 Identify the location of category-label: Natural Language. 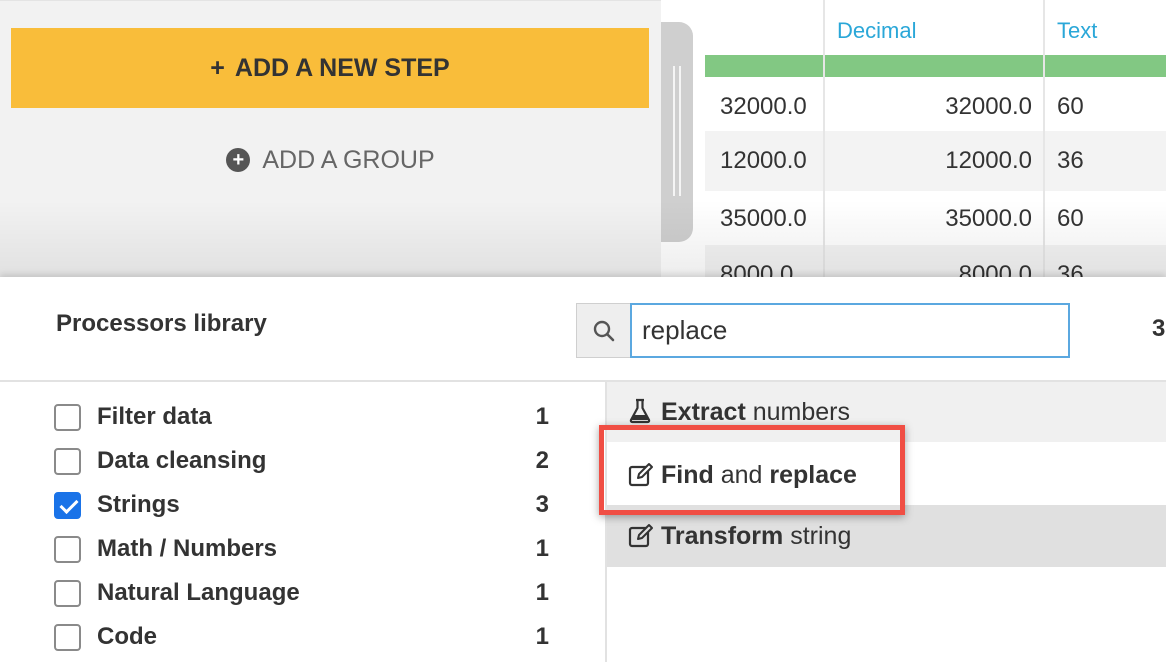
(198, 592).